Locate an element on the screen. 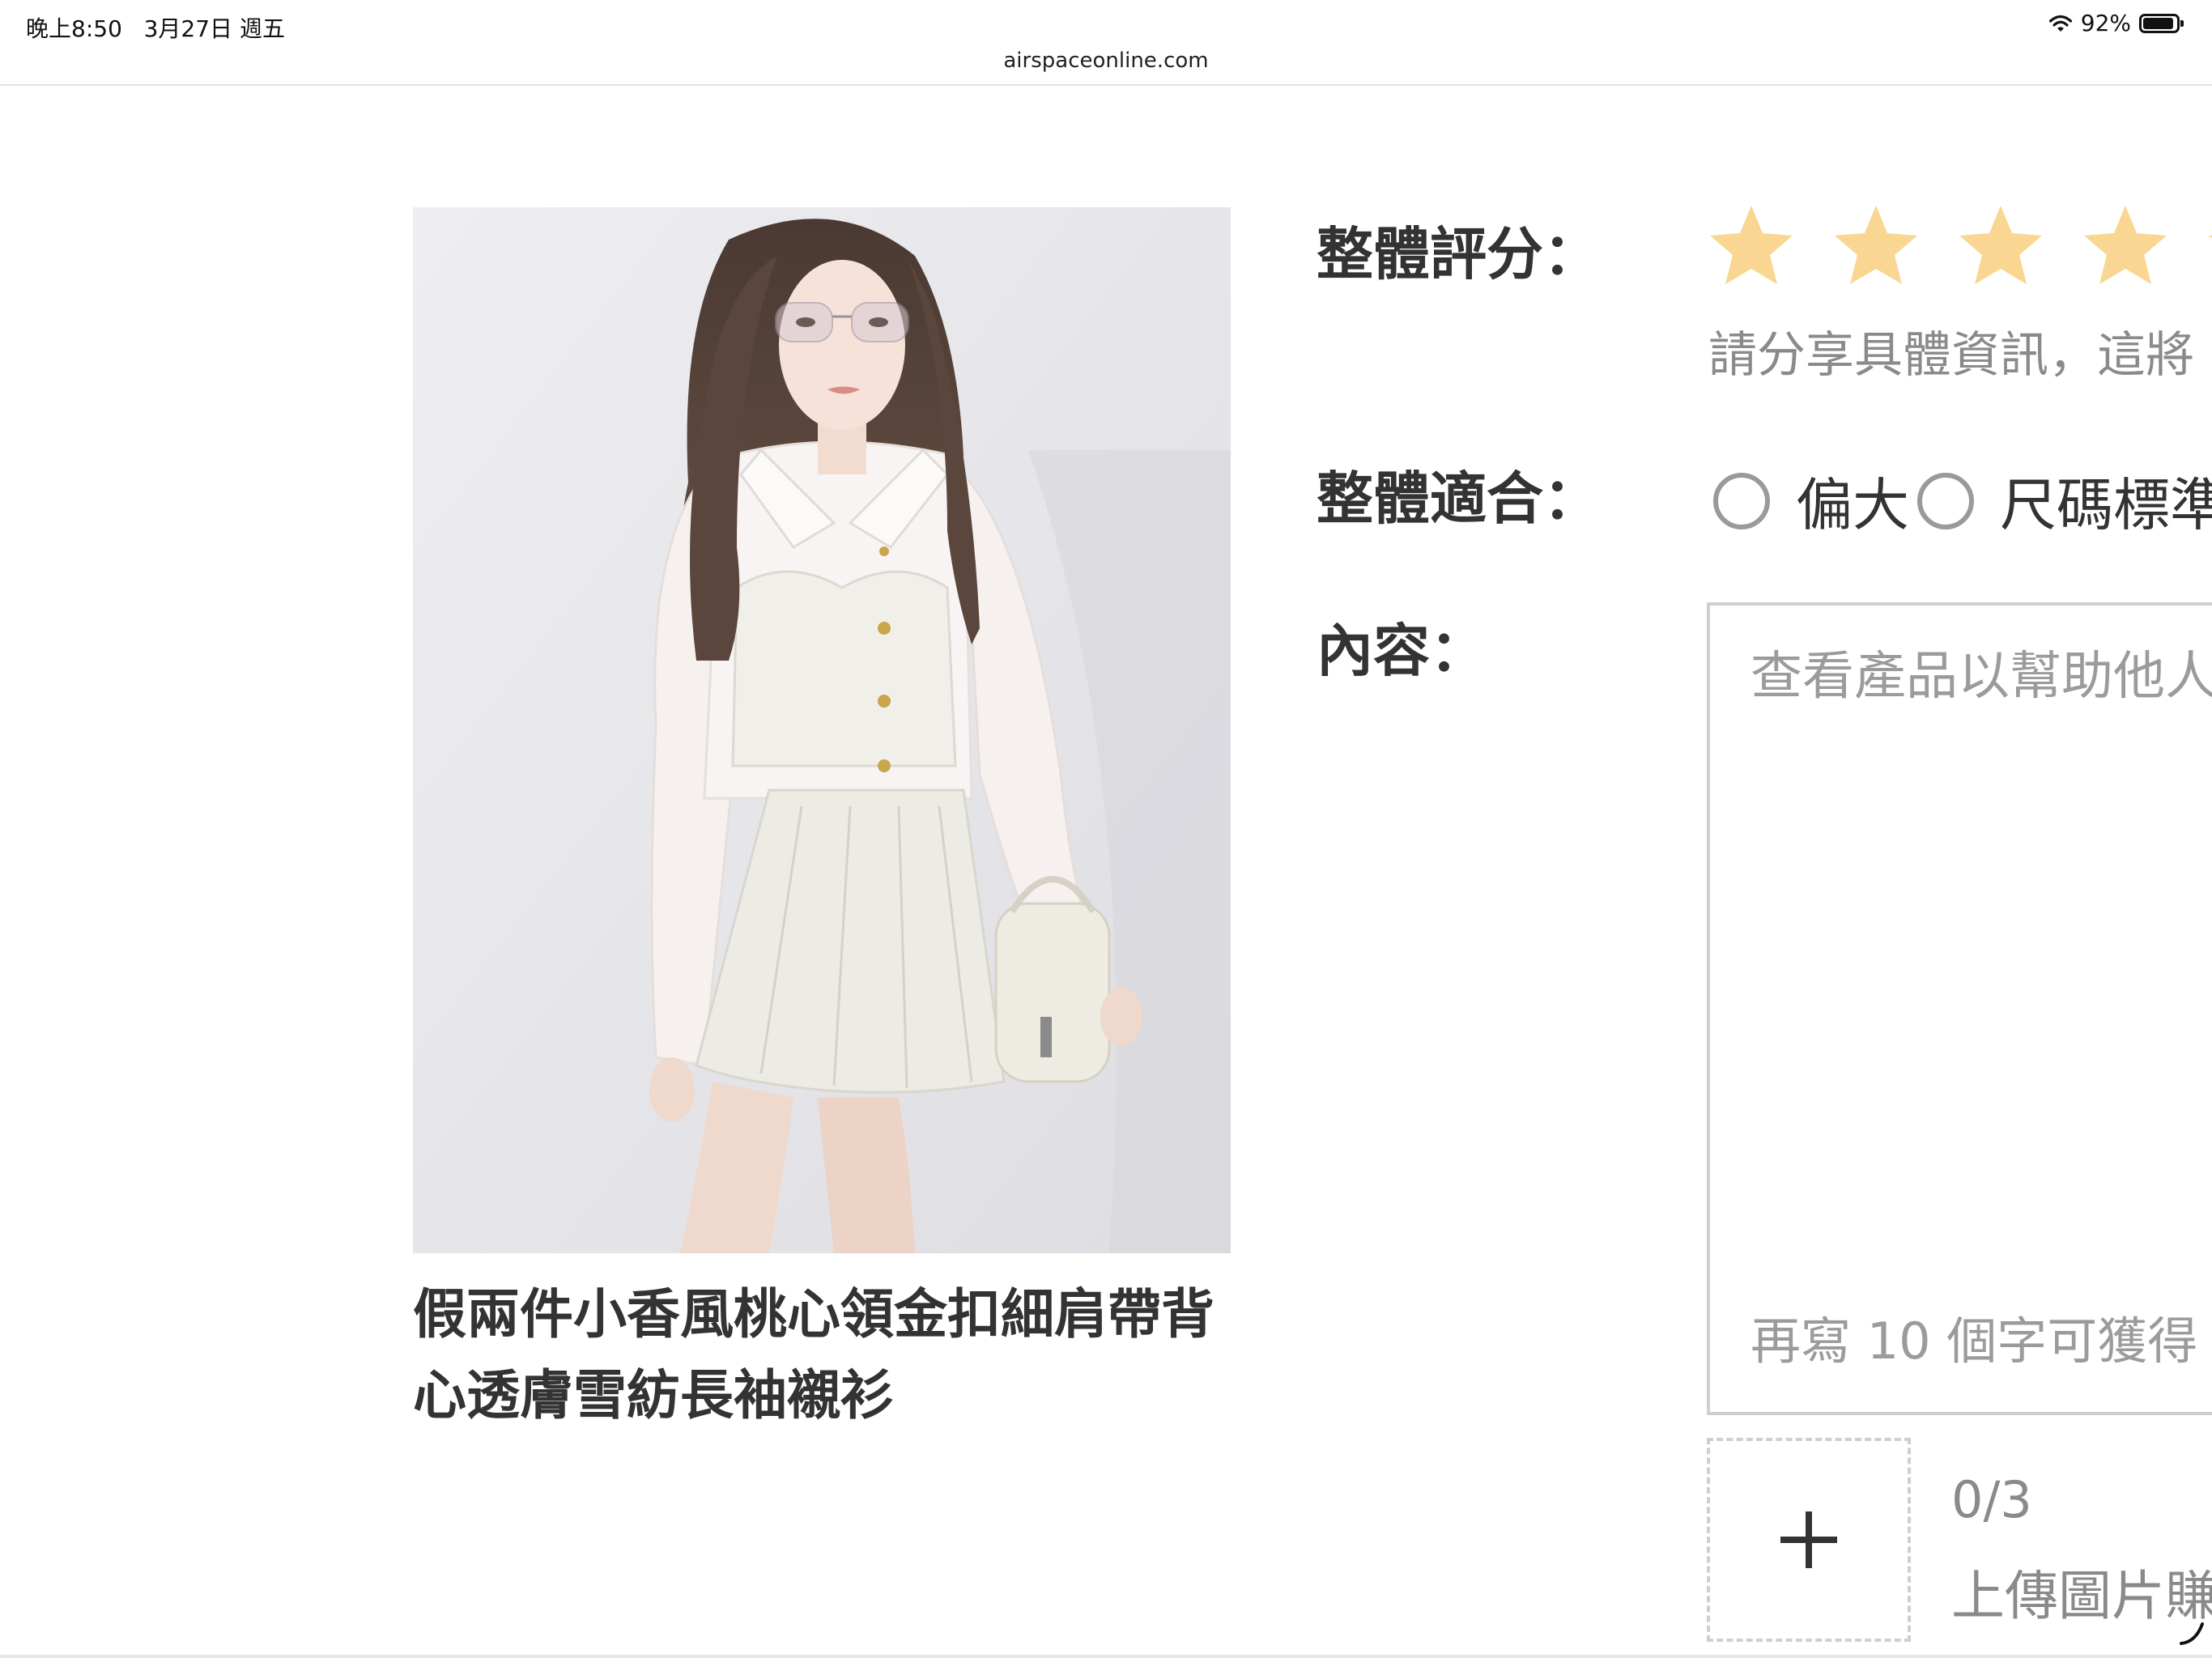  fit-option-true-to-size: 尺碼標準 is located at coordinates (2065, 501).